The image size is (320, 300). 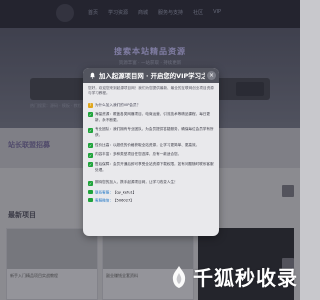 What do you see at coordinates (138, 154) in the screenshot?
I see `benefit-text: 内容丰富：多种类型项目任您选择，总有一款适合您。` at bounding box center [138, 154].